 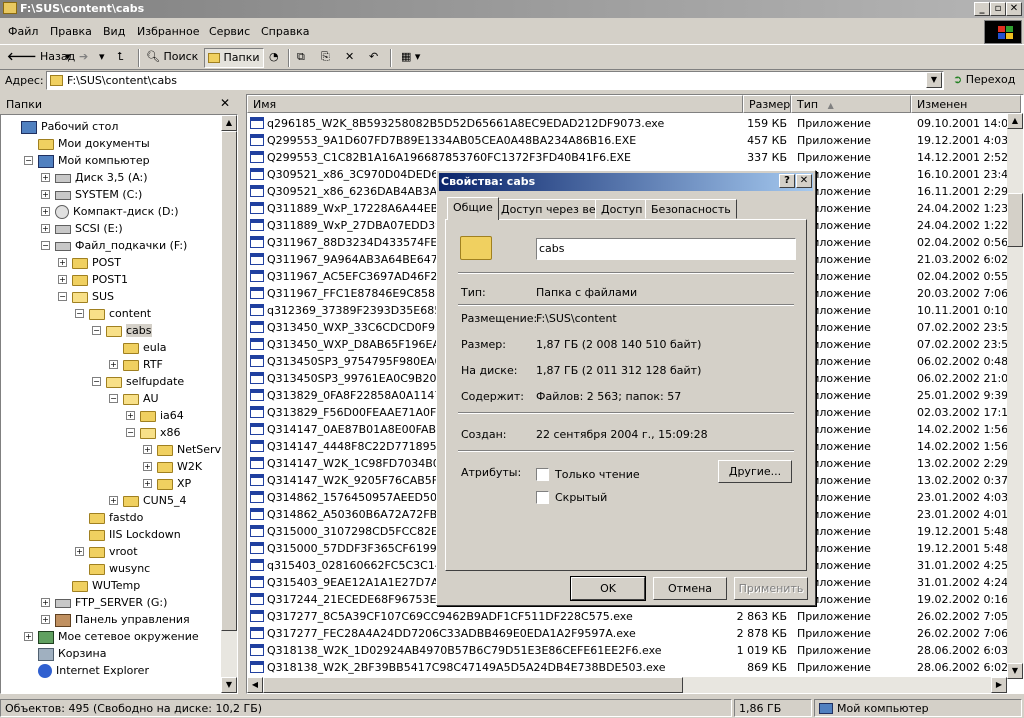 What do you see at coordinates (1015, 396) in the screenshot?
I see `list-scrollbar: ▲ ▼` at bounding box center [1015, 396].